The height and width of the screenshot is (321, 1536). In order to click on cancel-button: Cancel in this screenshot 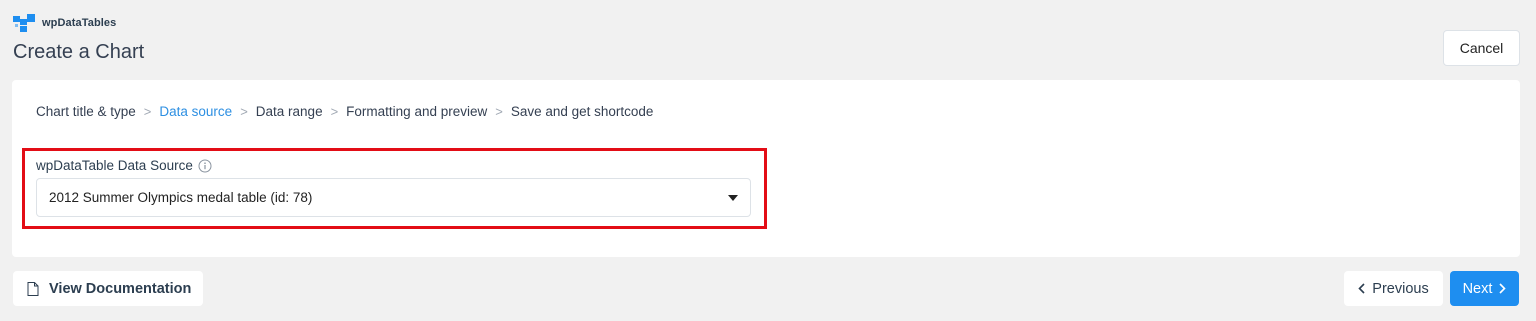, I will do `click(1481, 48)`.